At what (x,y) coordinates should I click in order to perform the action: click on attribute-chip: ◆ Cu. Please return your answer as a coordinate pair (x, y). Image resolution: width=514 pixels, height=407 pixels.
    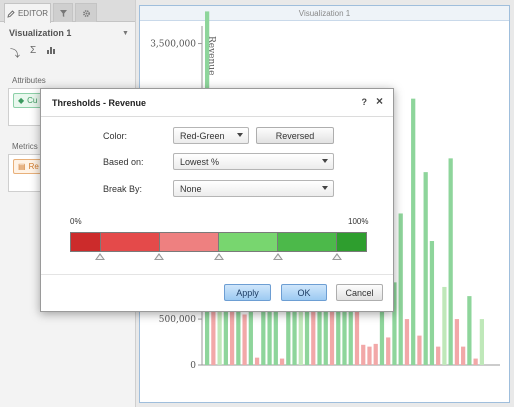
    Looking at the image, I should click on (28, 100).